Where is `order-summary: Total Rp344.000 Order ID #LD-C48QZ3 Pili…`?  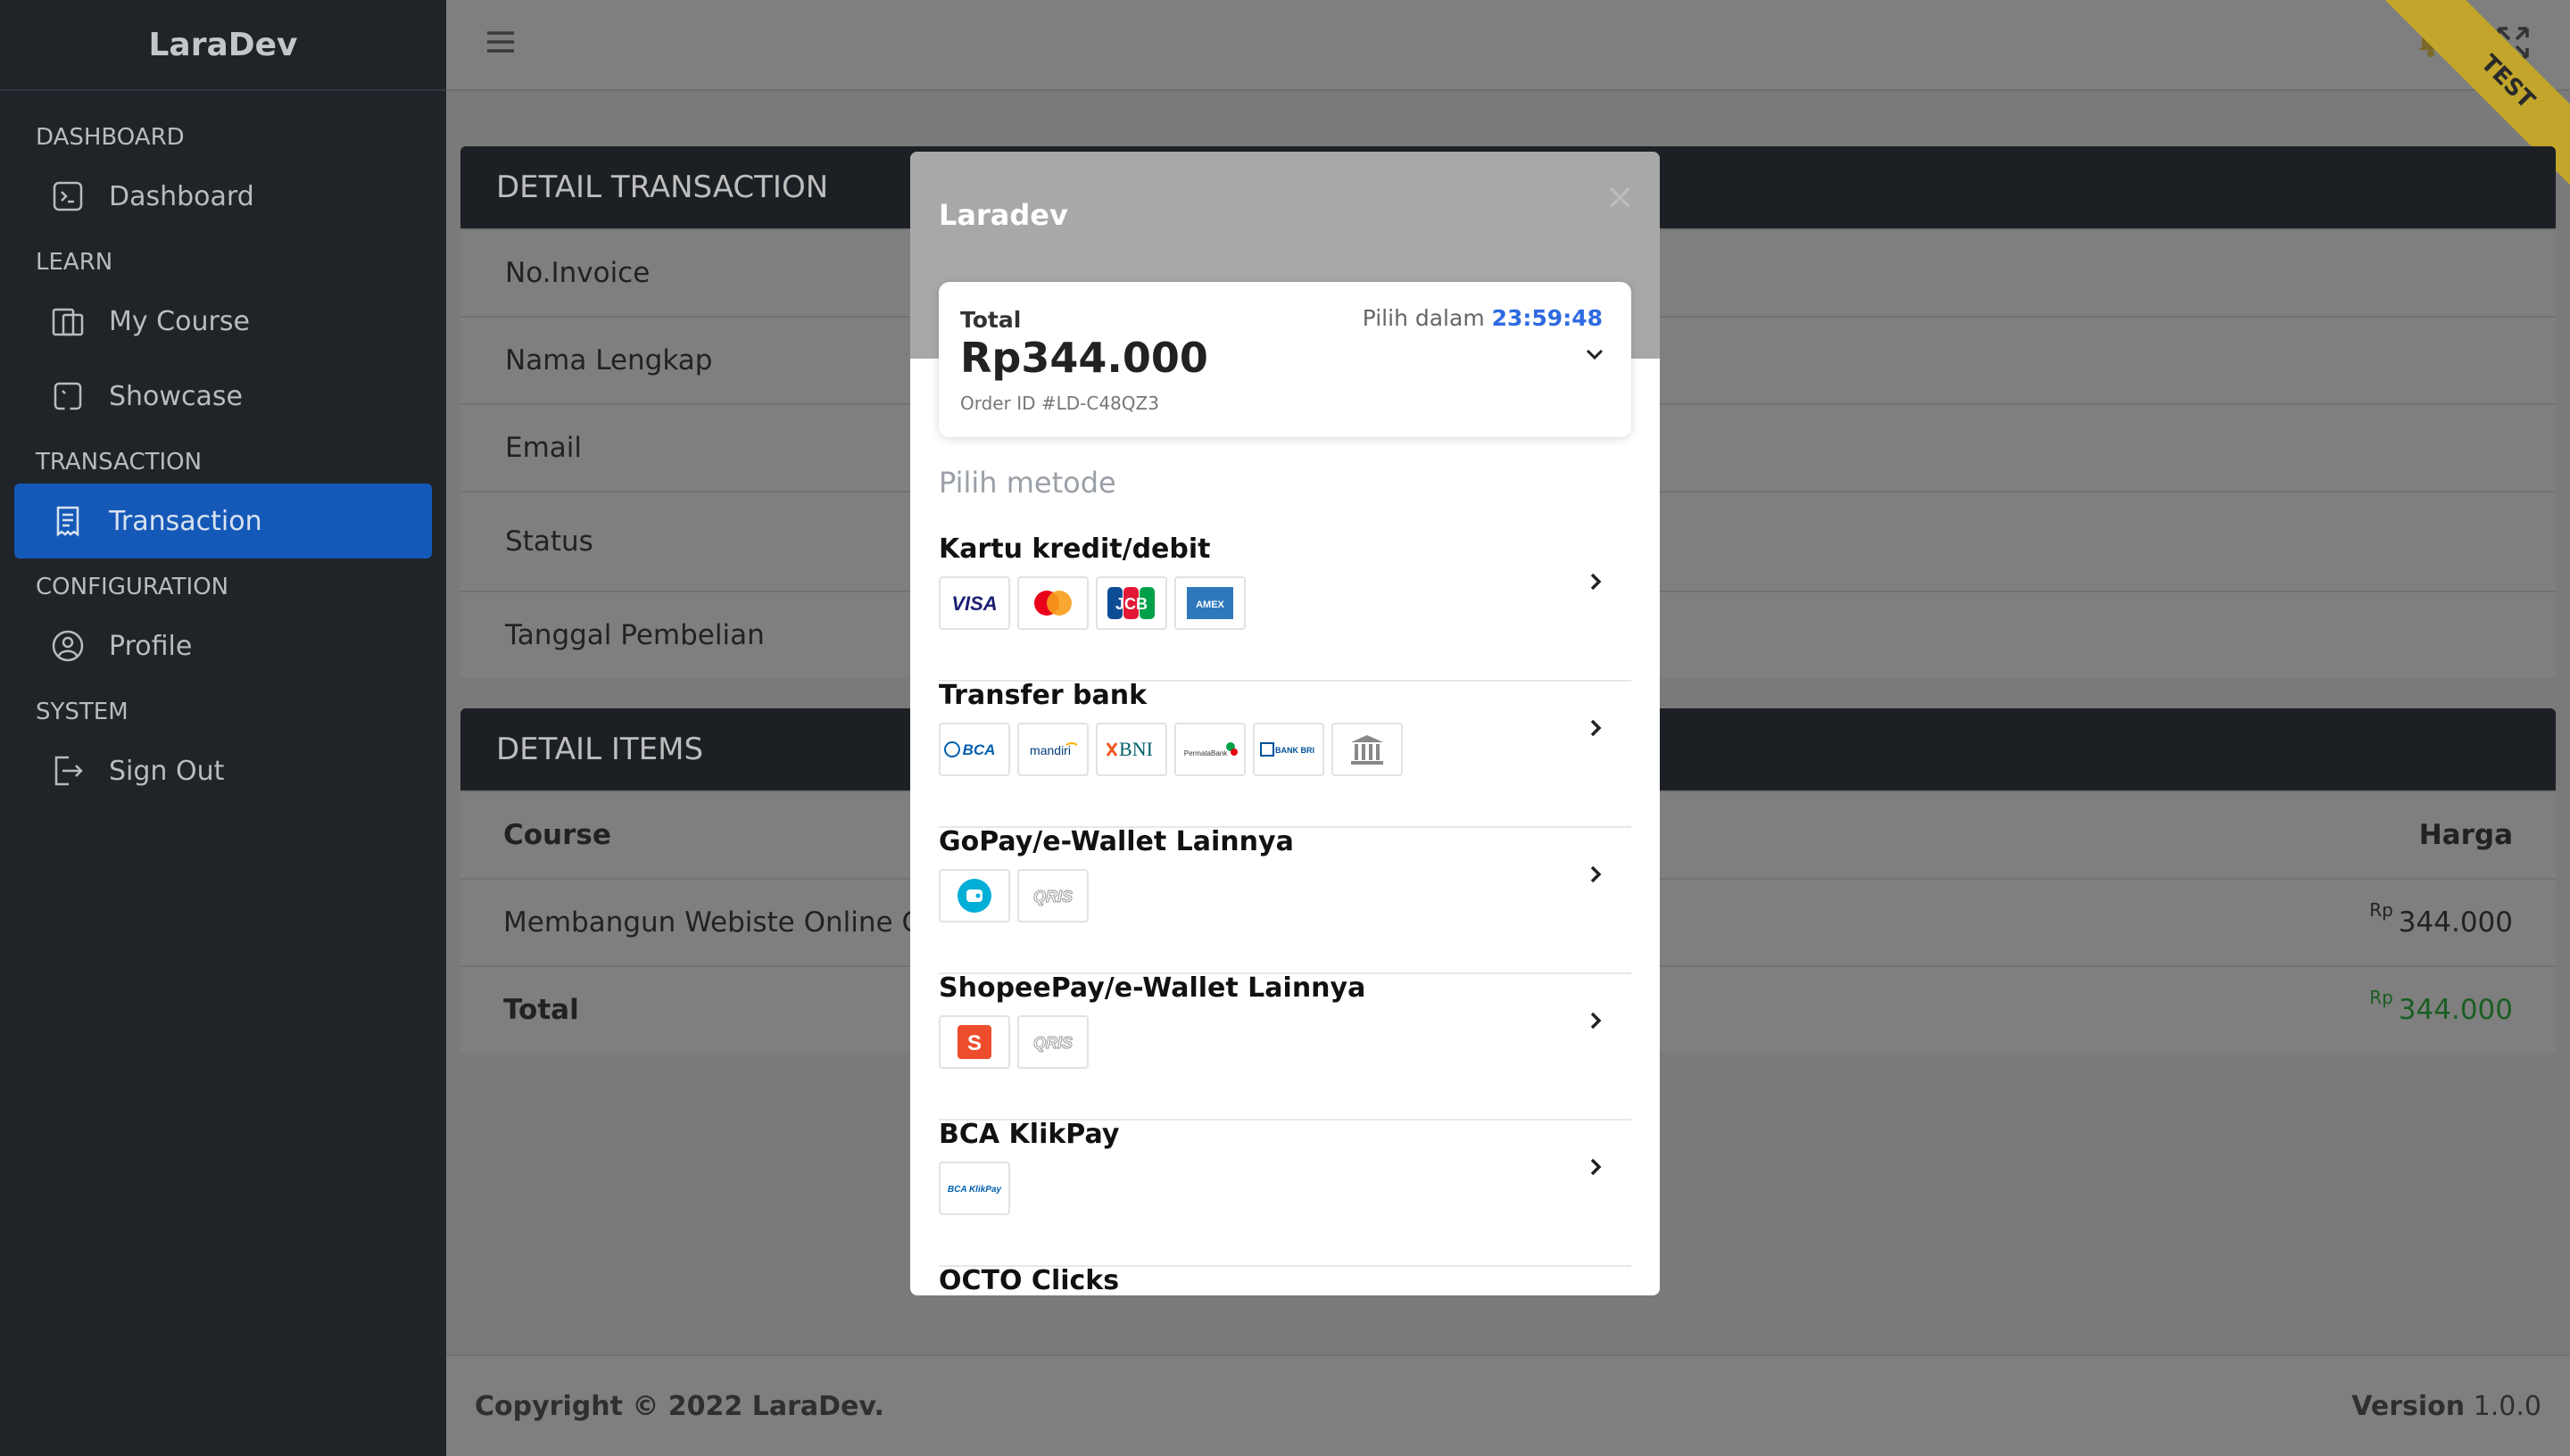
order-summary: Total Rp344.000 Order ID #LD-C48QZ3 Pili… is located at coordinates (1285, 360).